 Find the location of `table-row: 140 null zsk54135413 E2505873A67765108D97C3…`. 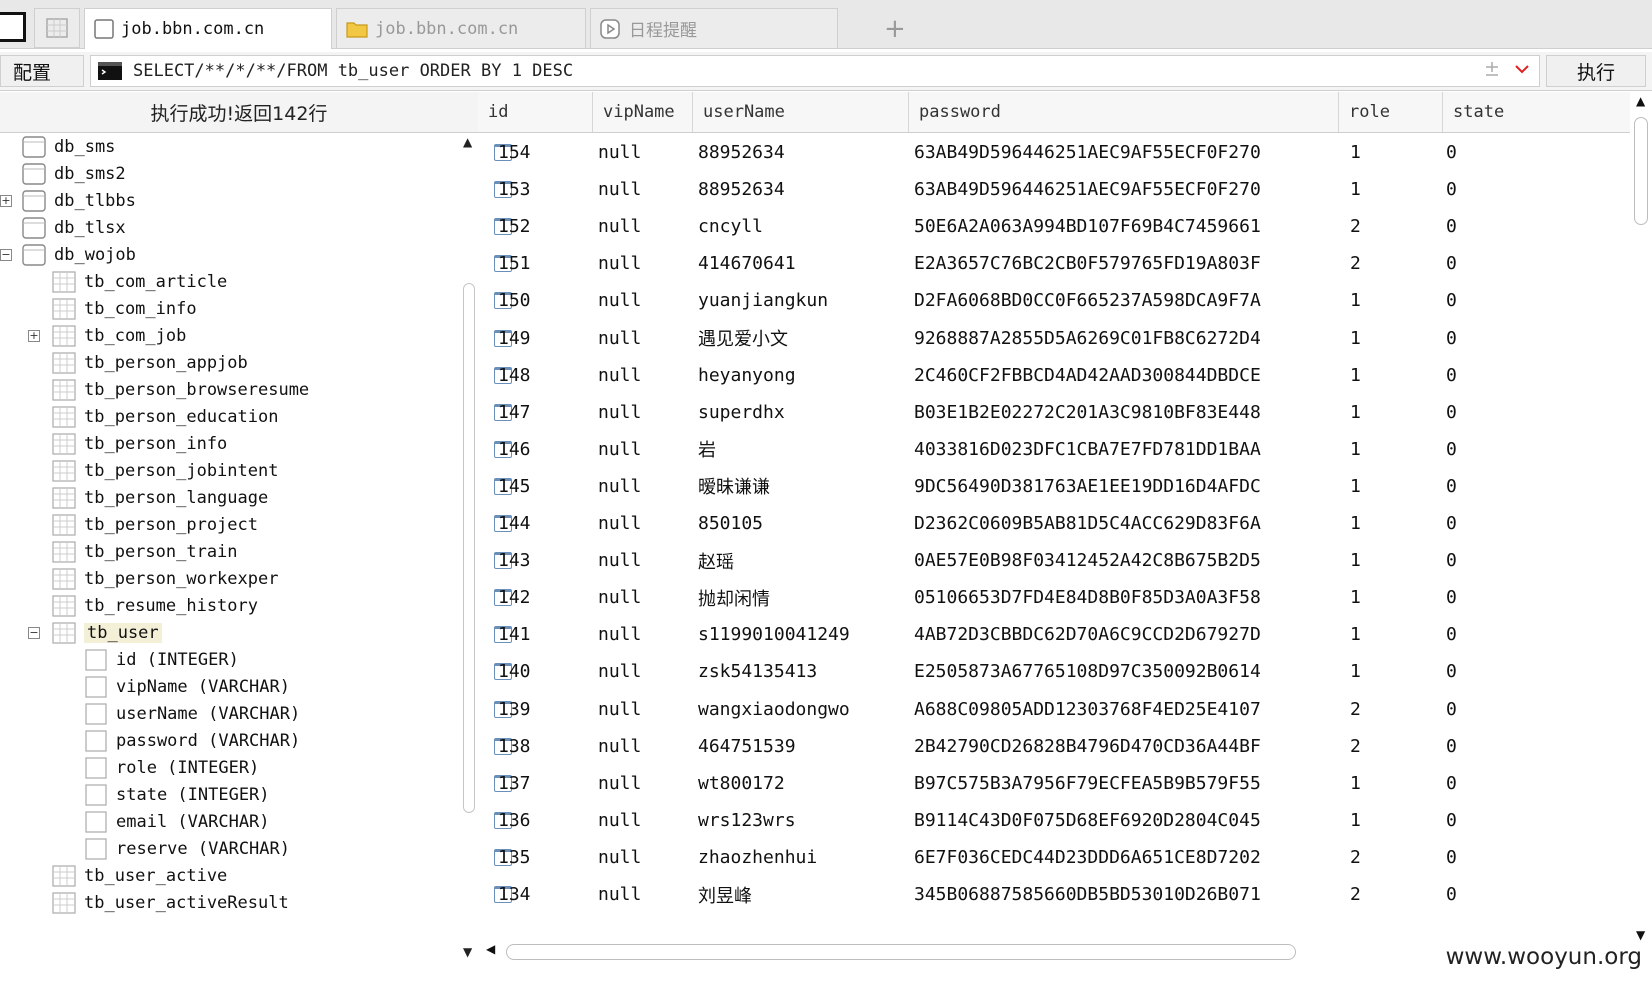

table-row: 140 null zsk54135413 E2505873A67765108D97C3… is located at coordinates (1054, 671).